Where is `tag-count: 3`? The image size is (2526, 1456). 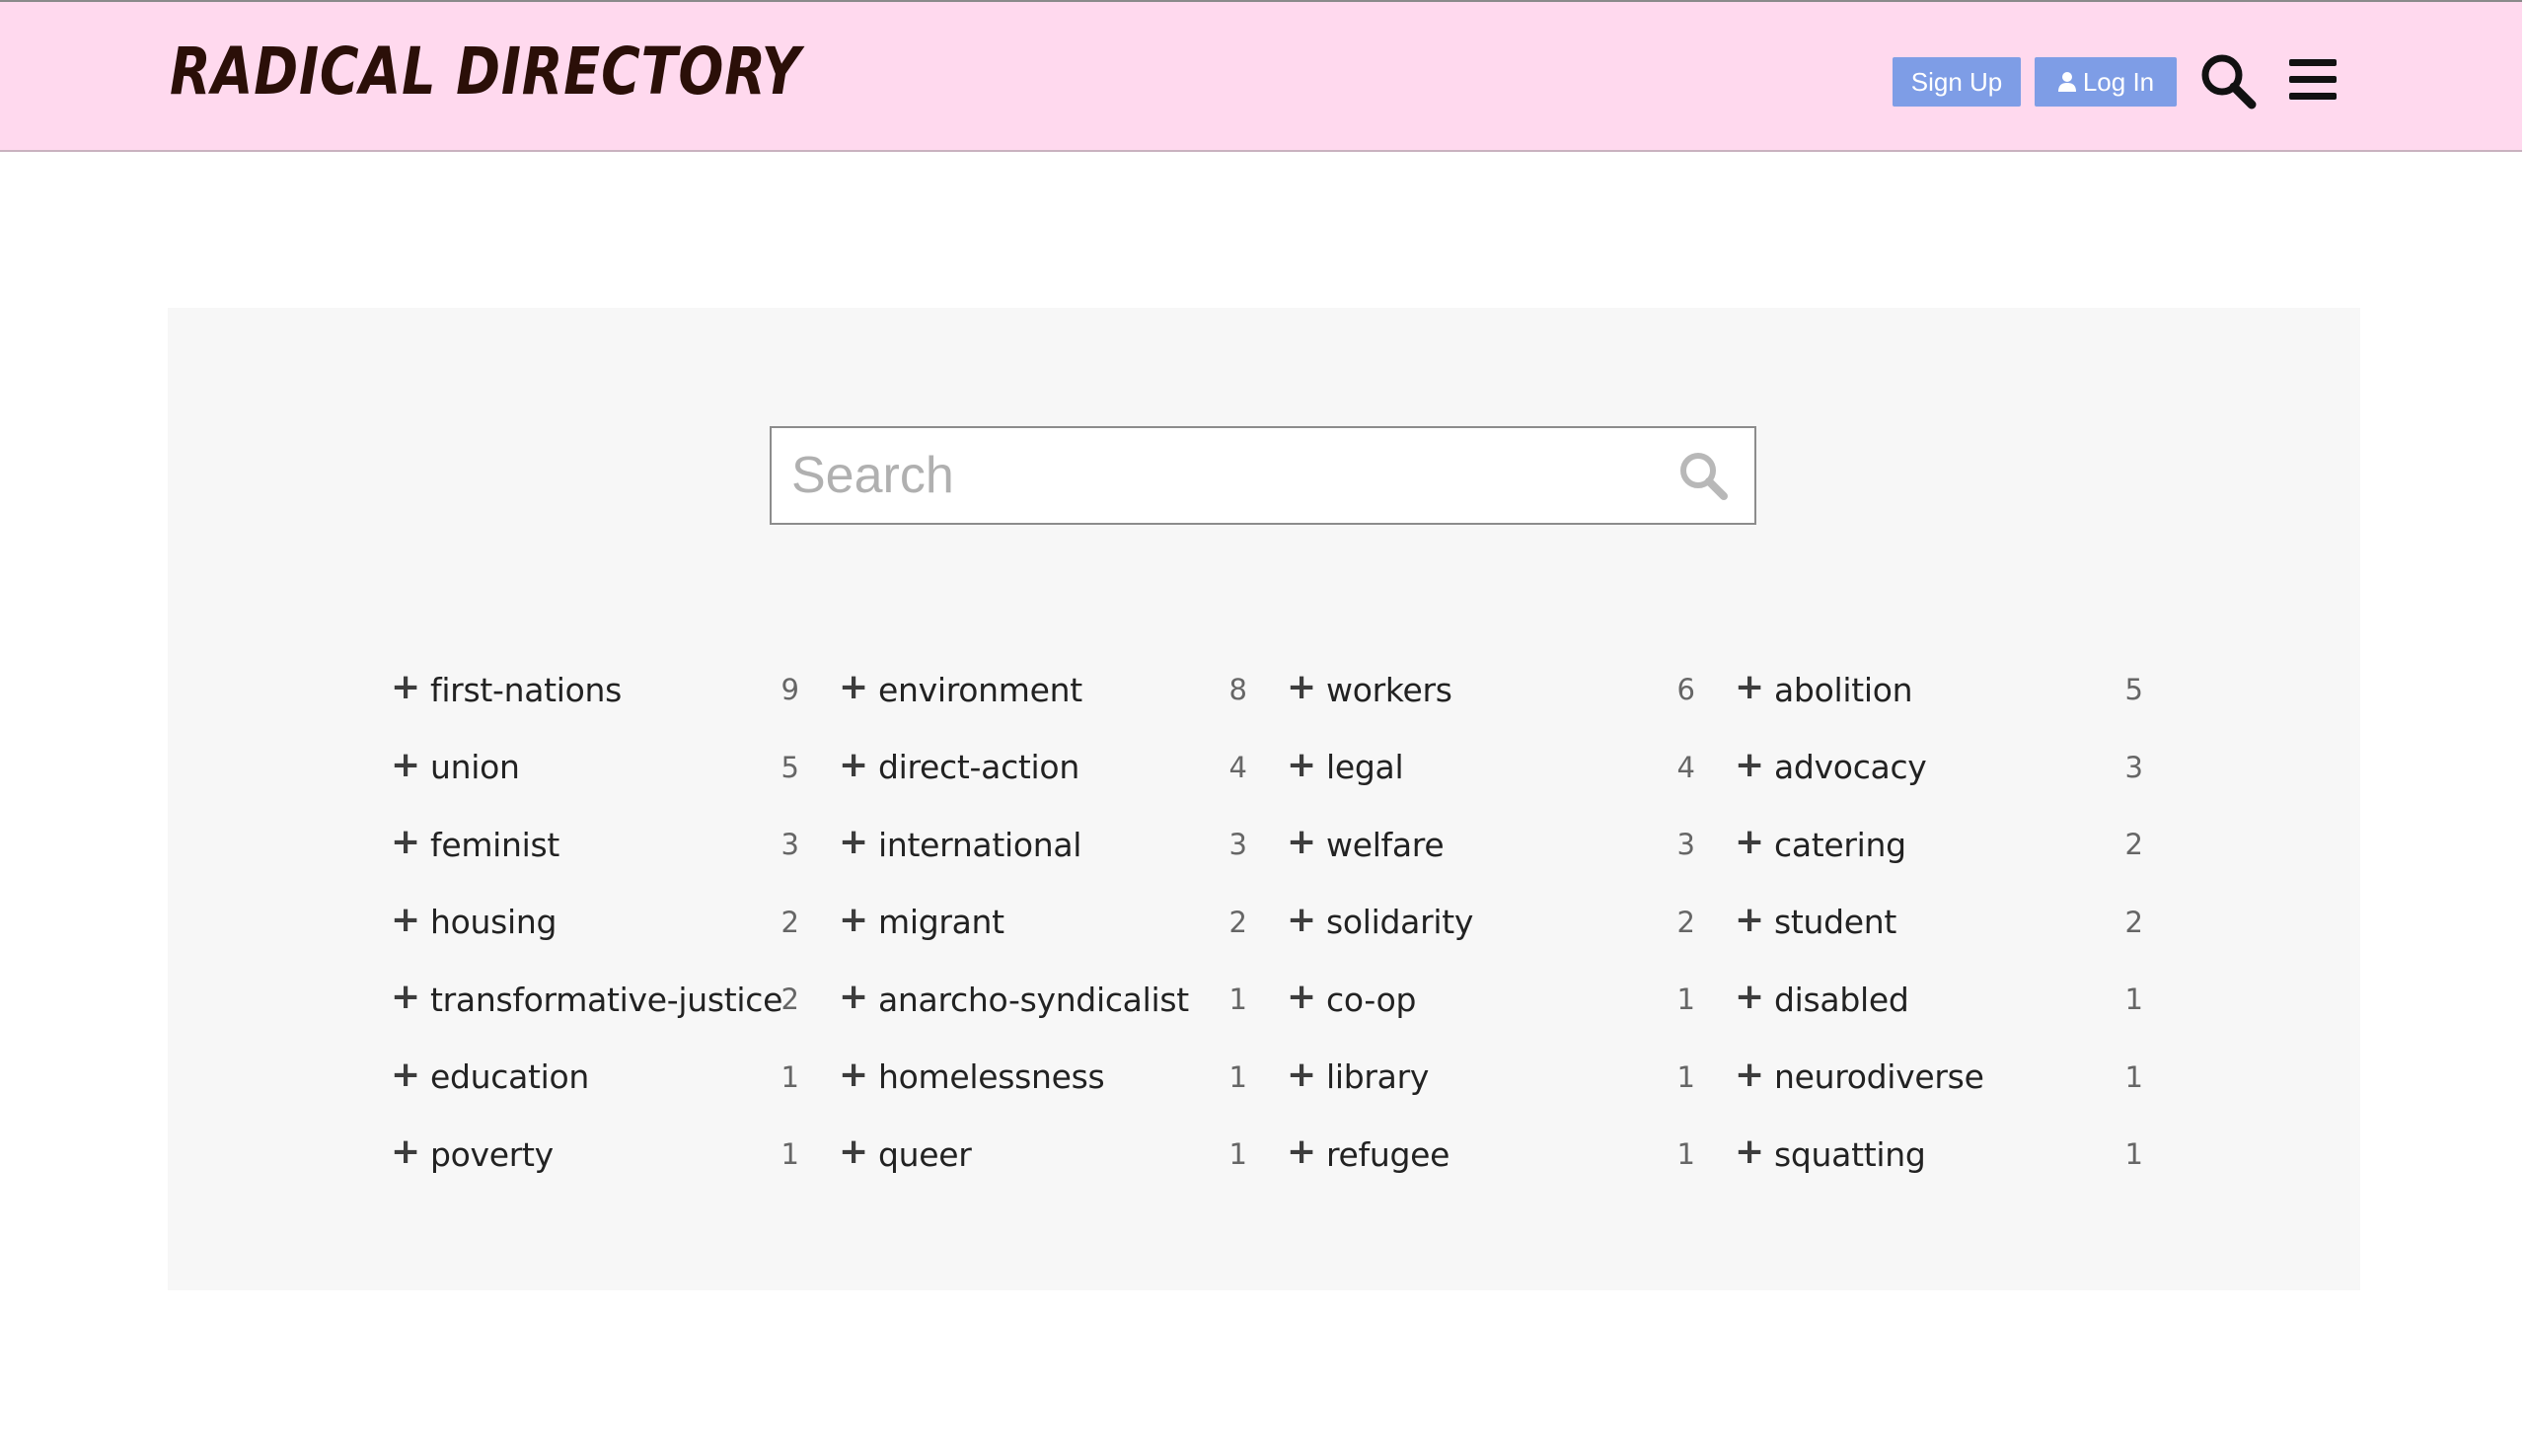
tag-count: 3 is located at coordinates (2133, 767).